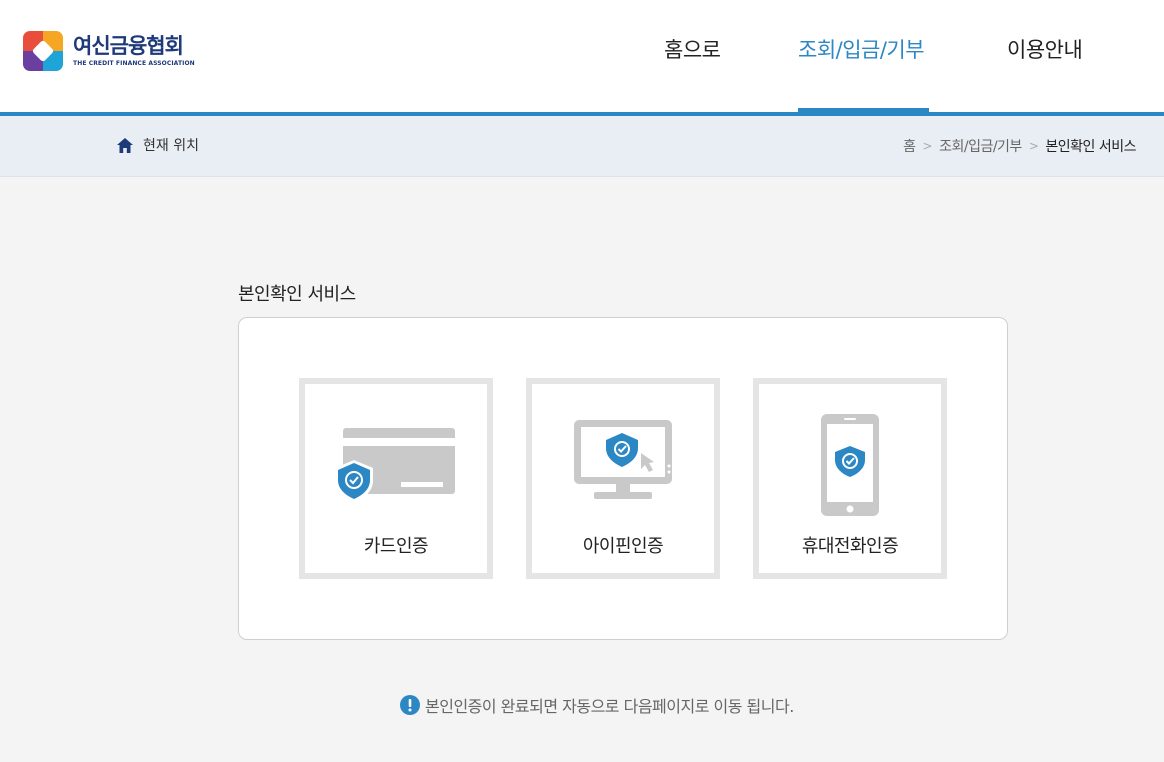 The height and width of the screenshot is (762, 1164). I want to click on breadcrumb-current: 본인확인 서비스, so click(1090, 147).